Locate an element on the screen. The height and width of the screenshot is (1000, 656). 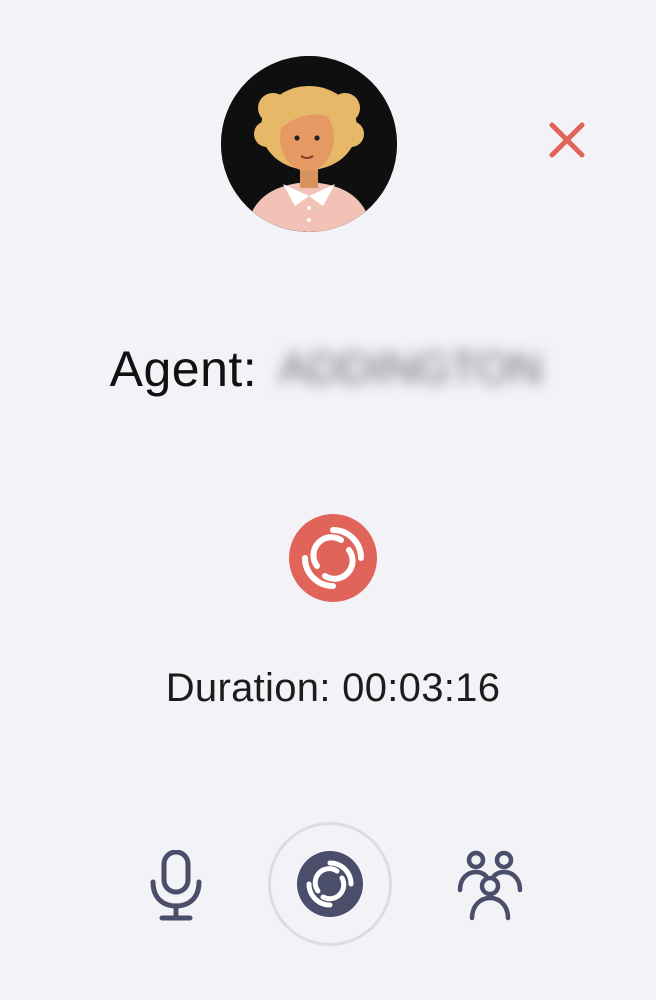
agent-info: Agent: ADDINGTON is located at coordinates (328, 369).